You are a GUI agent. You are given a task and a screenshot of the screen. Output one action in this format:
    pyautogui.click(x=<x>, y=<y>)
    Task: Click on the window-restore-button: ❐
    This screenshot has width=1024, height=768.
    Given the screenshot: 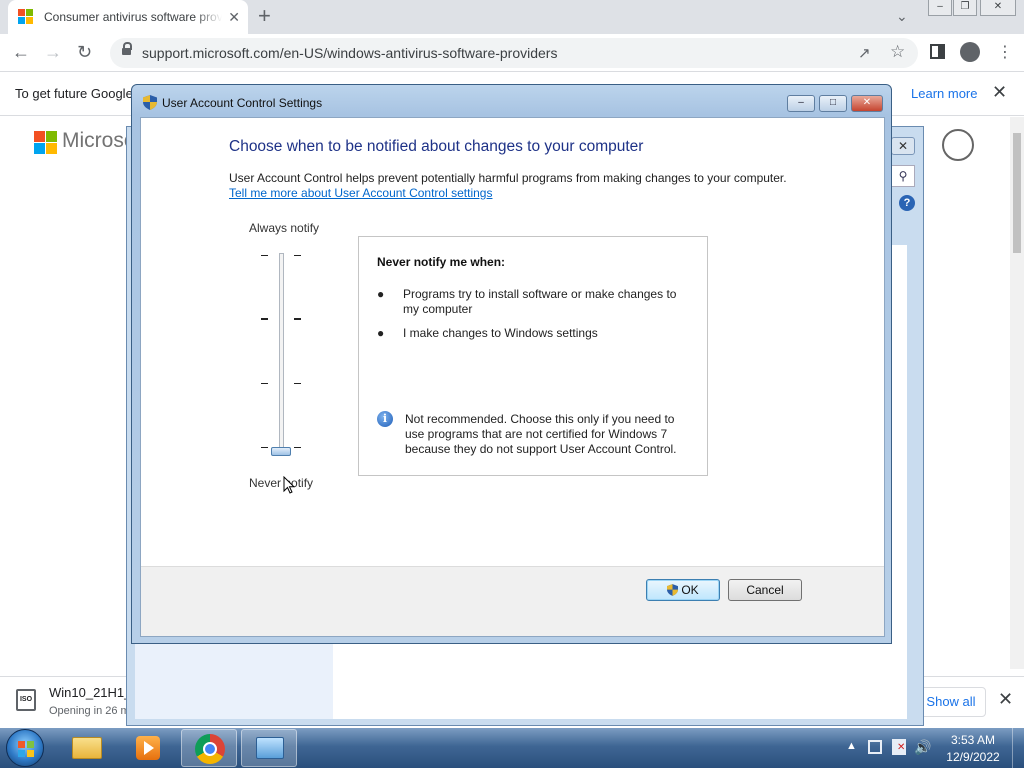 What is the action you would take?
    pyautogui.click(x=965, y=8)
    